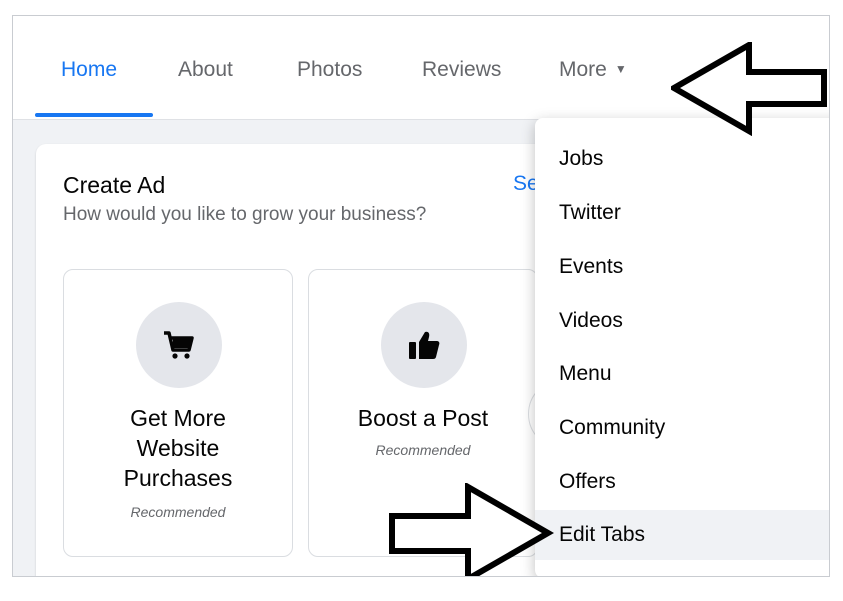 Image resolution: width=843 pixels, height=601 pixels. What do you see at coordinates (423, 418) in the screenshot?
I see `ad-option-title: Boost a Post` at bounding box center [423, 418].